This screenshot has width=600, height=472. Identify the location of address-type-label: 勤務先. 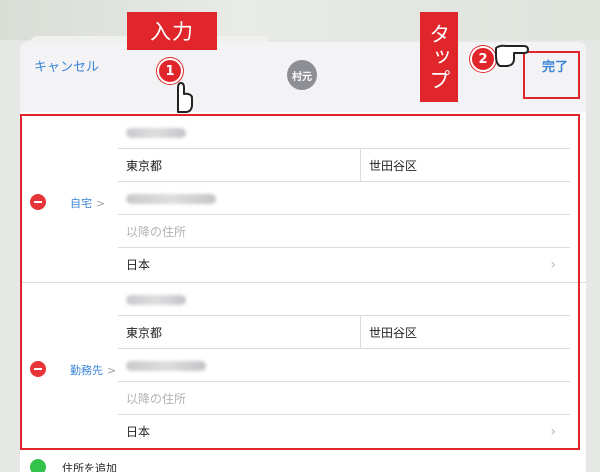
(86, 370).